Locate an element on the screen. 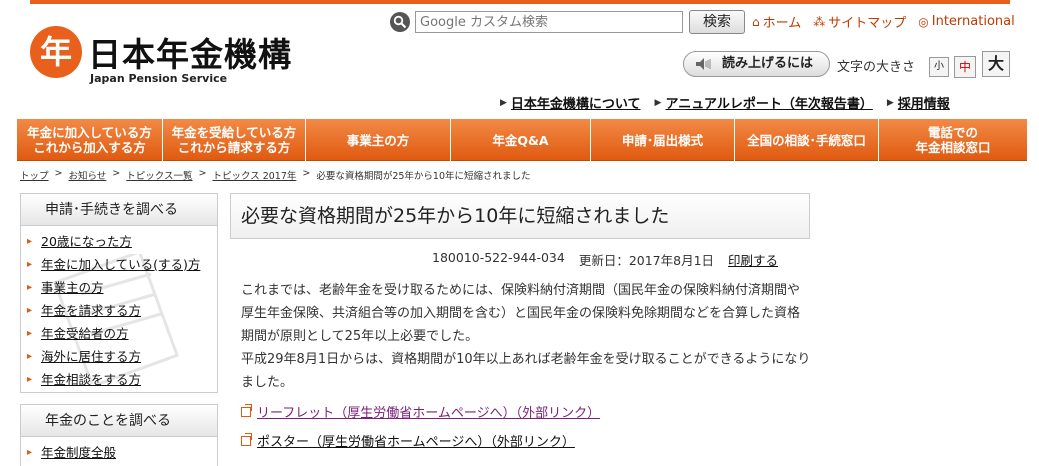 The image size is (1039, 466). nav-employers-label: 事業主の方 is located at coordinates (378, 140).